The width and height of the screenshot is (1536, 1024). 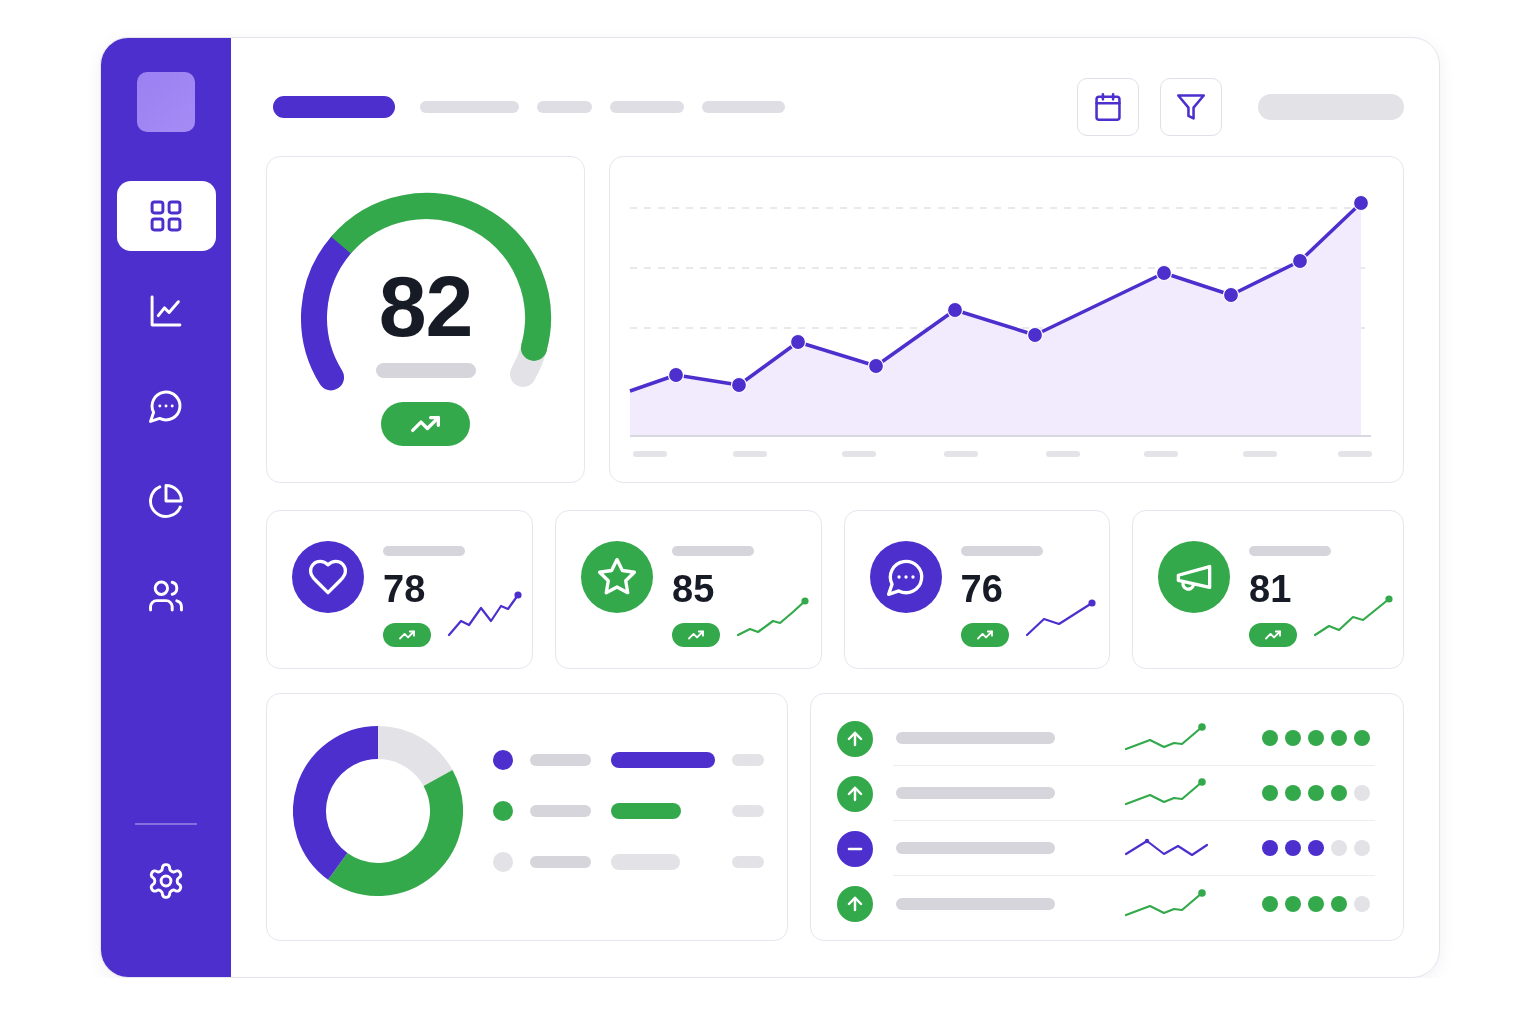 I want to click on filter-icon, so click(x=1191, y=107).